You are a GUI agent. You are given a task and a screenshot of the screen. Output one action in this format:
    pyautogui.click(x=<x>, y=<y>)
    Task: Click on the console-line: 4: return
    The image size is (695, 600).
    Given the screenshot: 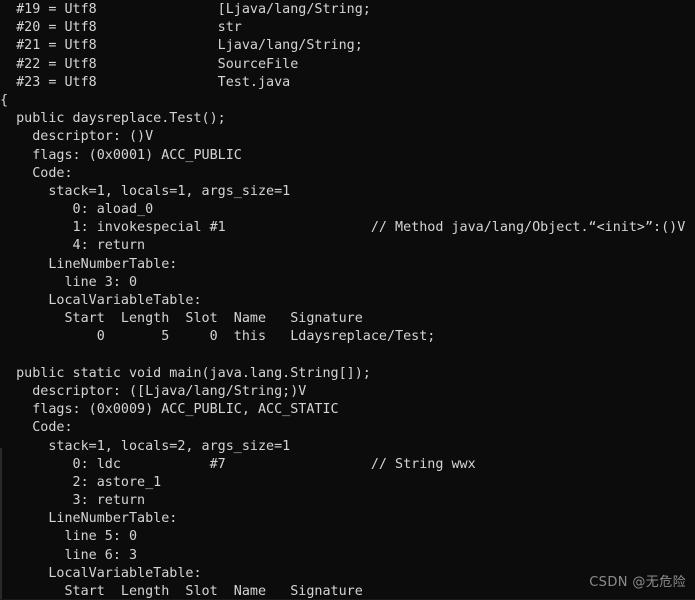 What is the action you would take?
    pyautogui.click(x=73, y=246)
    